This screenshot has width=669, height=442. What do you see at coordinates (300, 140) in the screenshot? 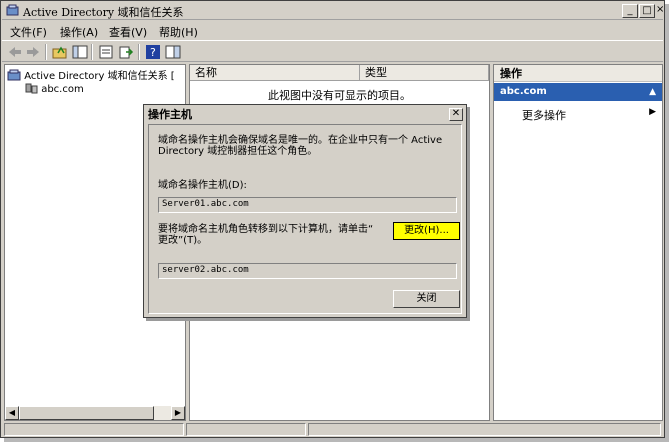
I see `dialog-description-line1: 域命名操作主机会确保域名是唯一的。在企业中只有一个 Active` at bounding box center [300, 140].